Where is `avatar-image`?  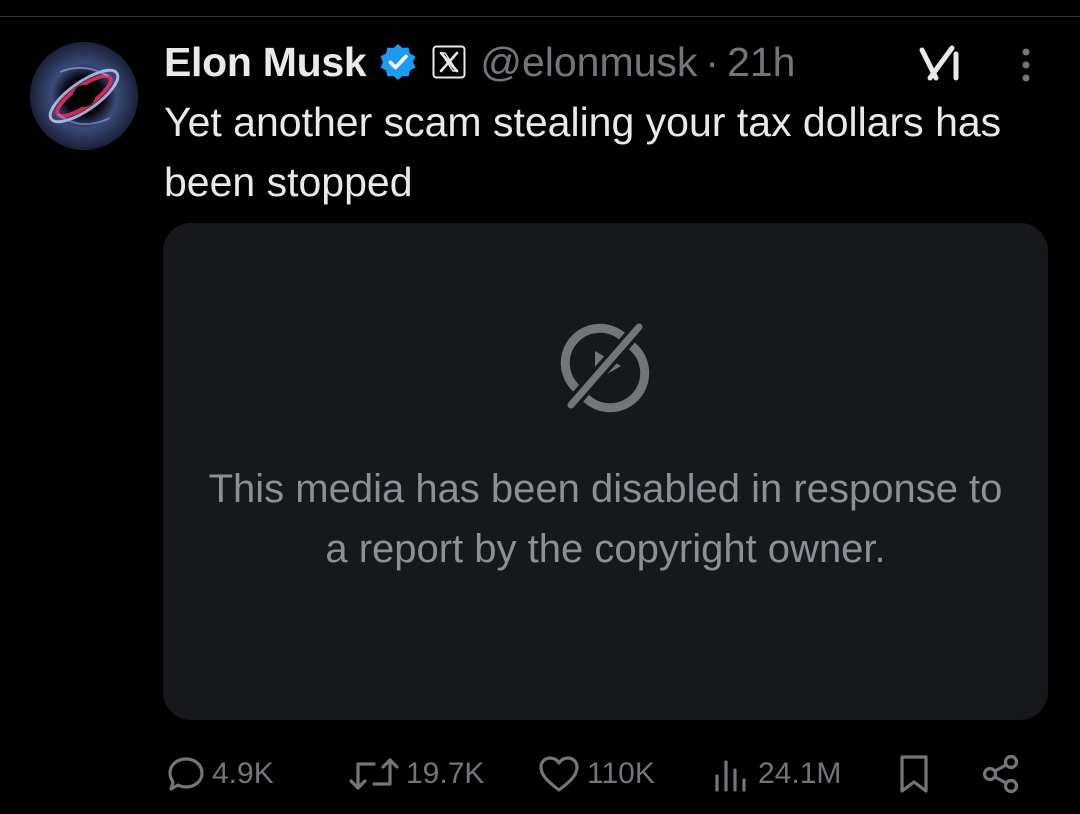 avatar-image is located at coordinates (84, 96).